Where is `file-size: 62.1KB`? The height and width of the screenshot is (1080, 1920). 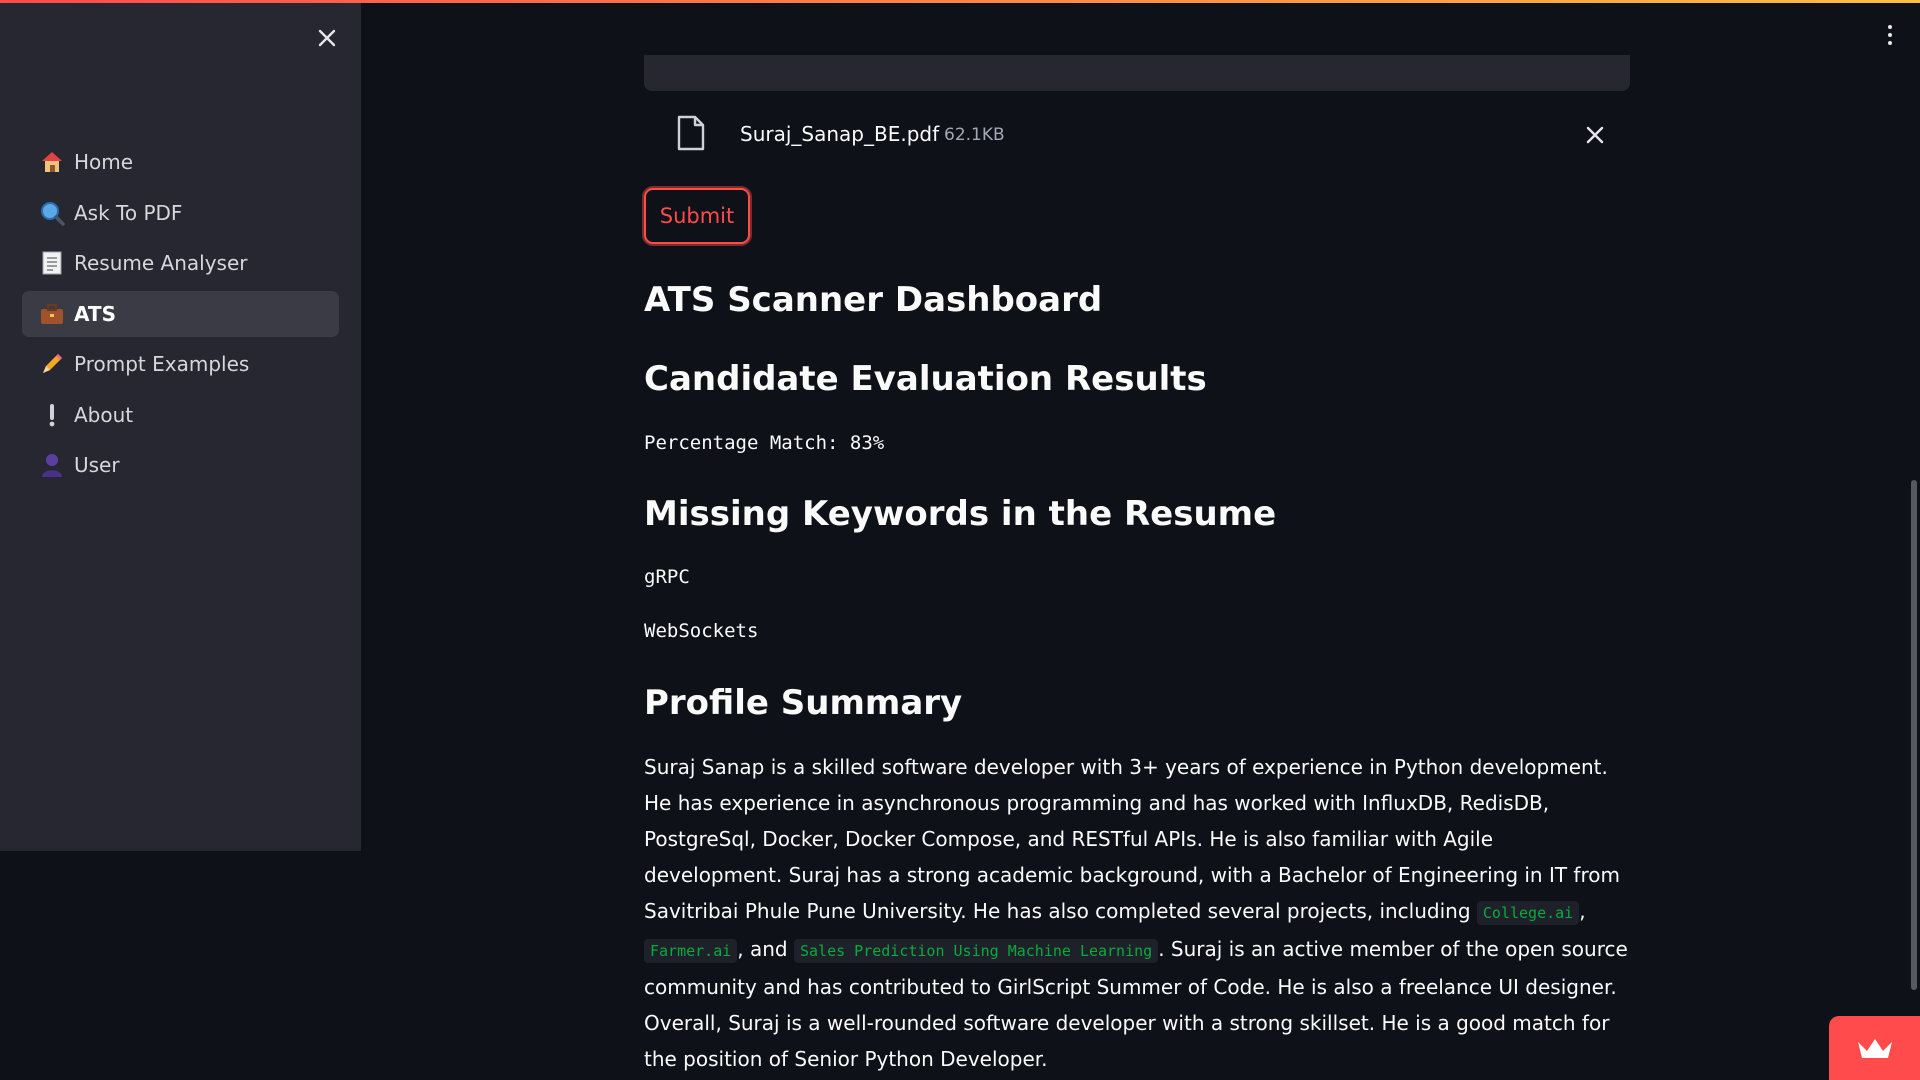
file-size: 62.1KB is located at coordinates (974, 135).